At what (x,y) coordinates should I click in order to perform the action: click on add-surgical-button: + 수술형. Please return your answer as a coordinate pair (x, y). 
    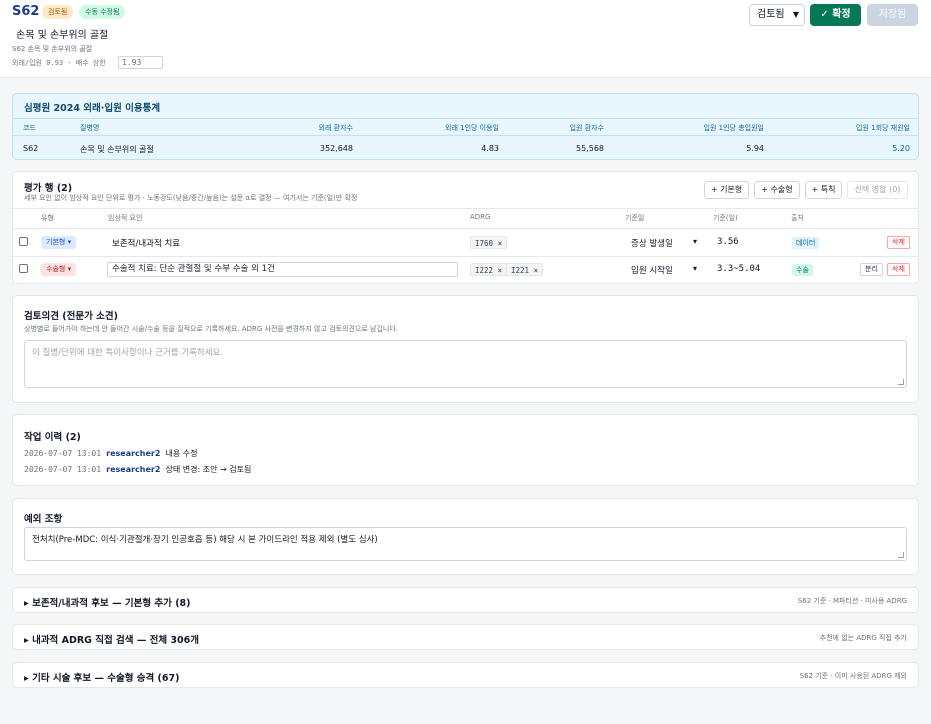
    Looking at the image, I should click on (777, 190).